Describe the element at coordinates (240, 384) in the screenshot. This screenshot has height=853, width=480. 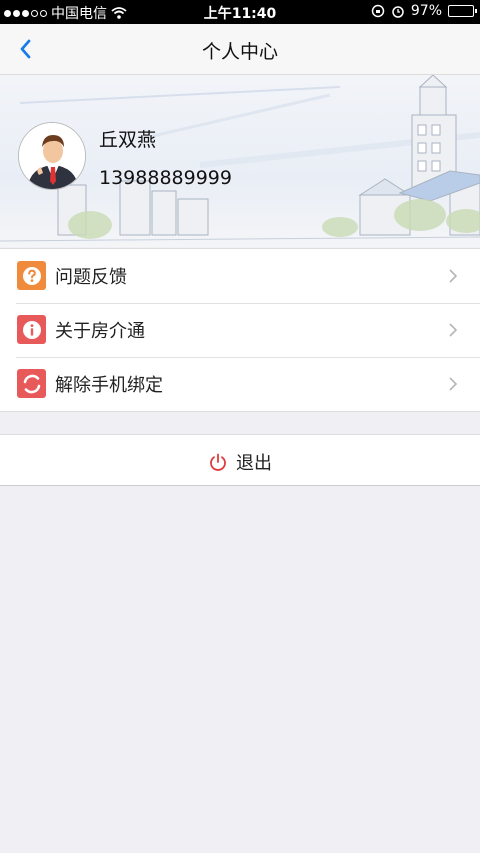
I see `menu-item-unbind-phone: 解除手机绑定` at that location.